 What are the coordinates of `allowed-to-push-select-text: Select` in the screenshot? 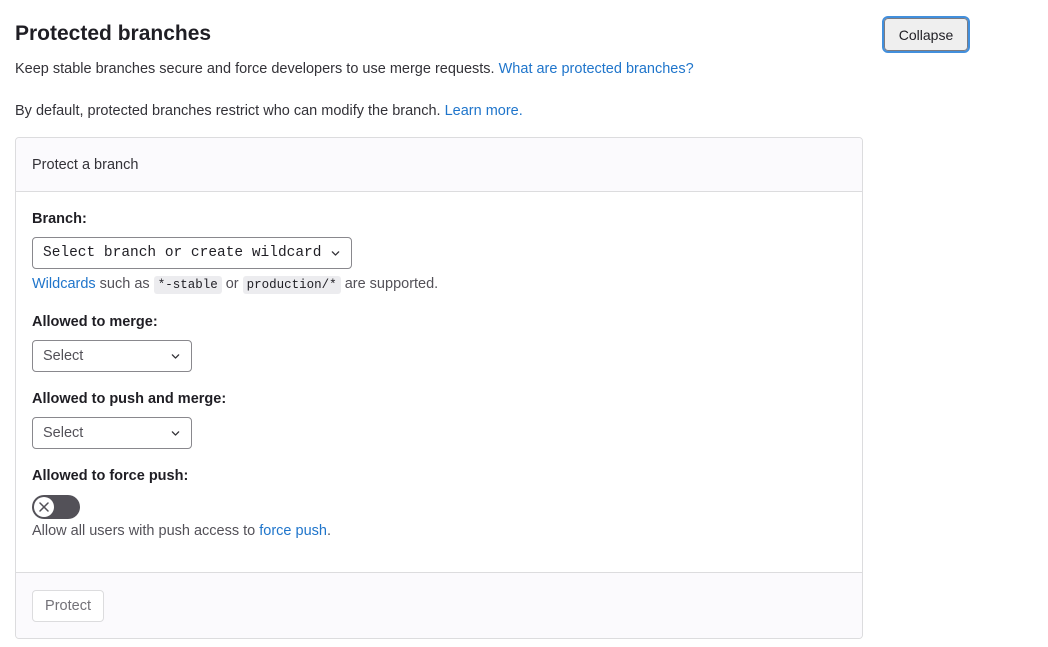 It's located at (63, 433).